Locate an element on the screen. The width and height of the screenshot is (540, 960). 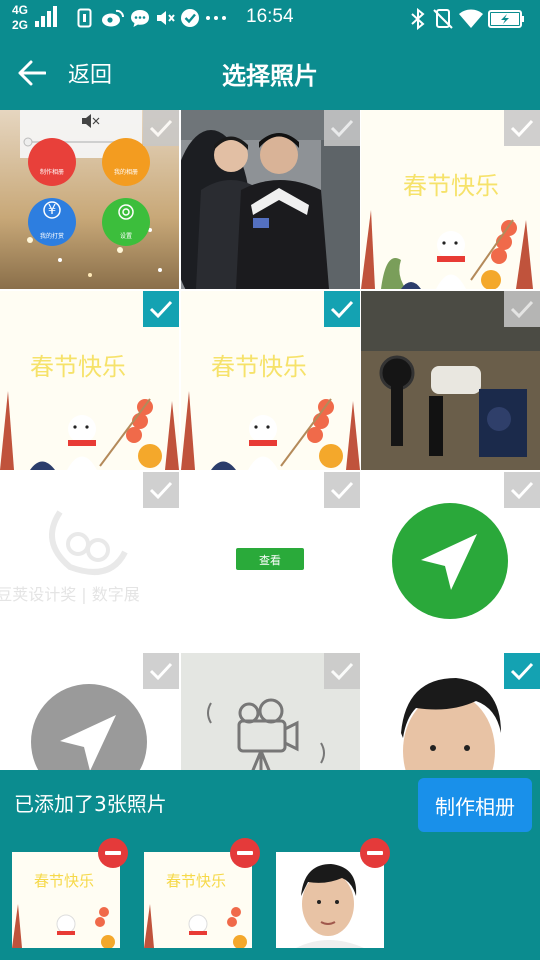
selection-count-text: 已添加了3张照片 is located at coordinates (90, 804).